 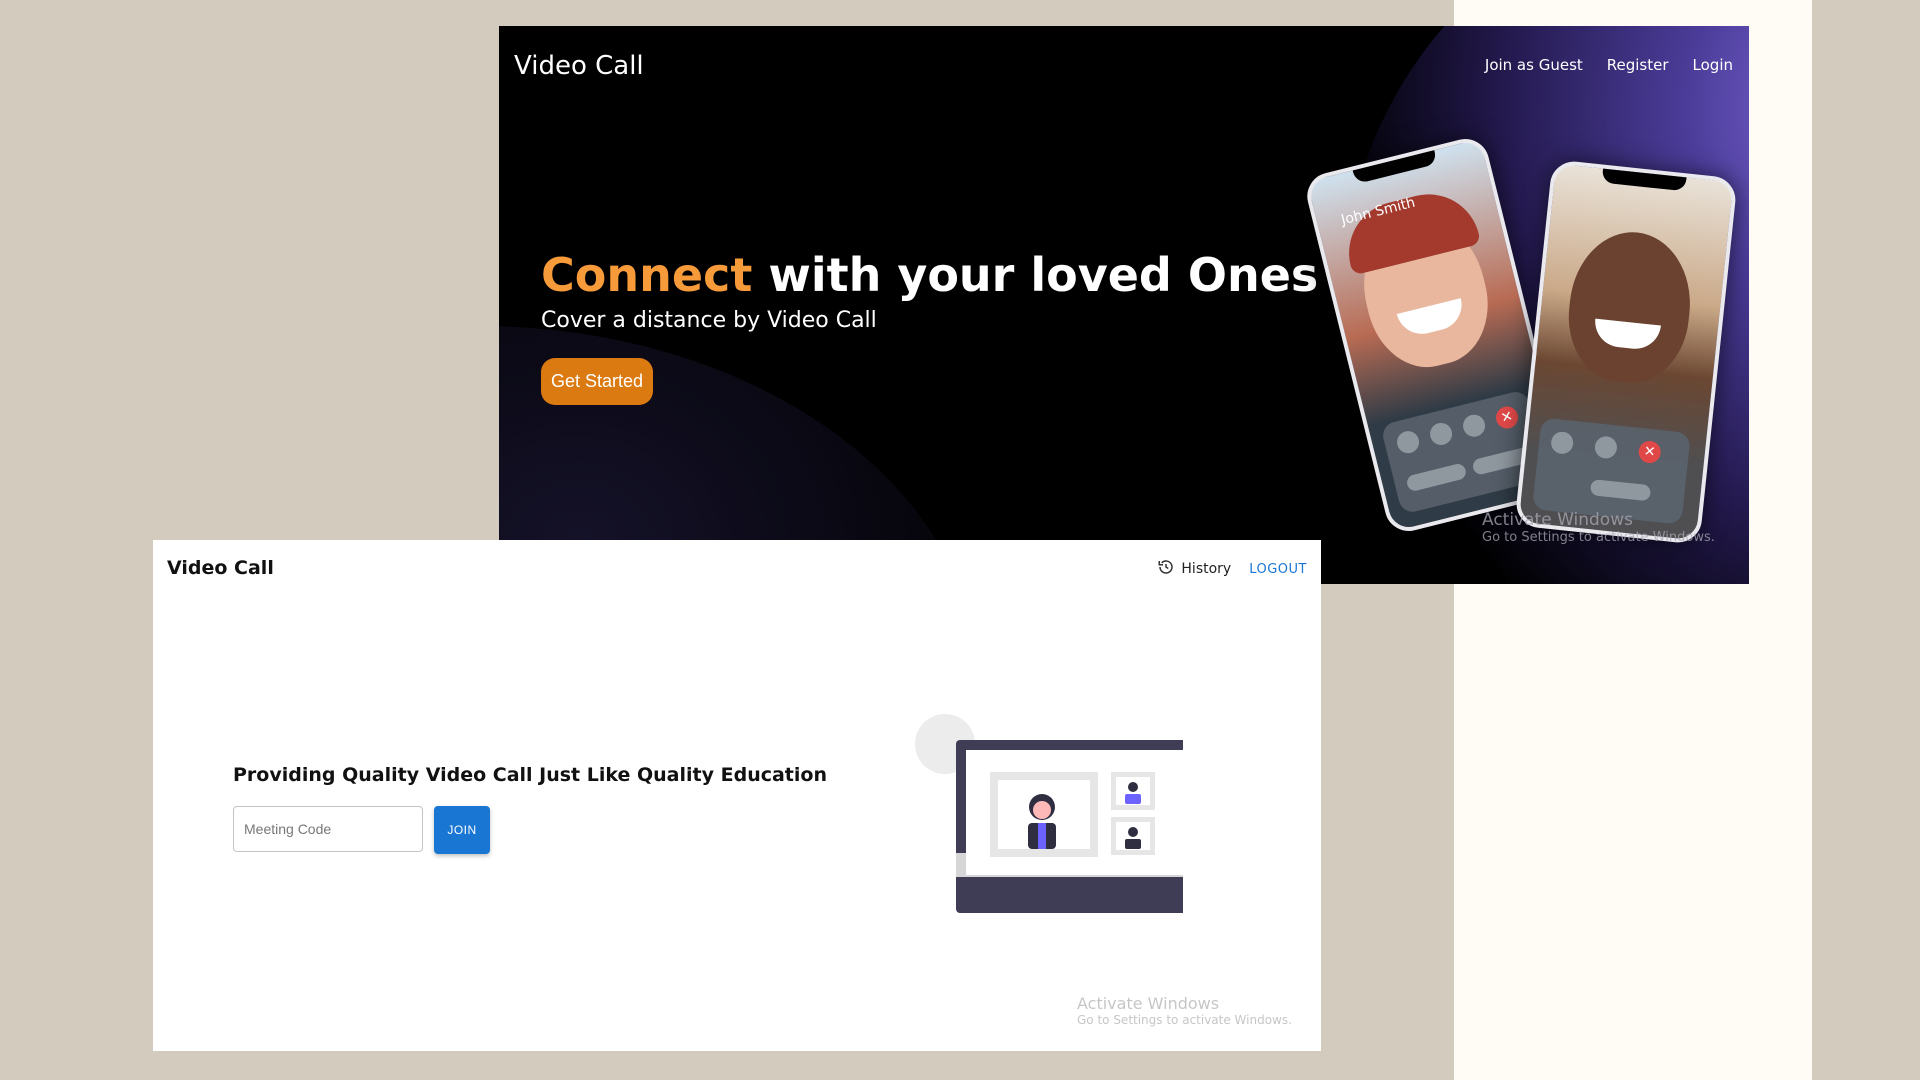 I want to click on end-call-icon: ✕, so click(x=1507, y=417).